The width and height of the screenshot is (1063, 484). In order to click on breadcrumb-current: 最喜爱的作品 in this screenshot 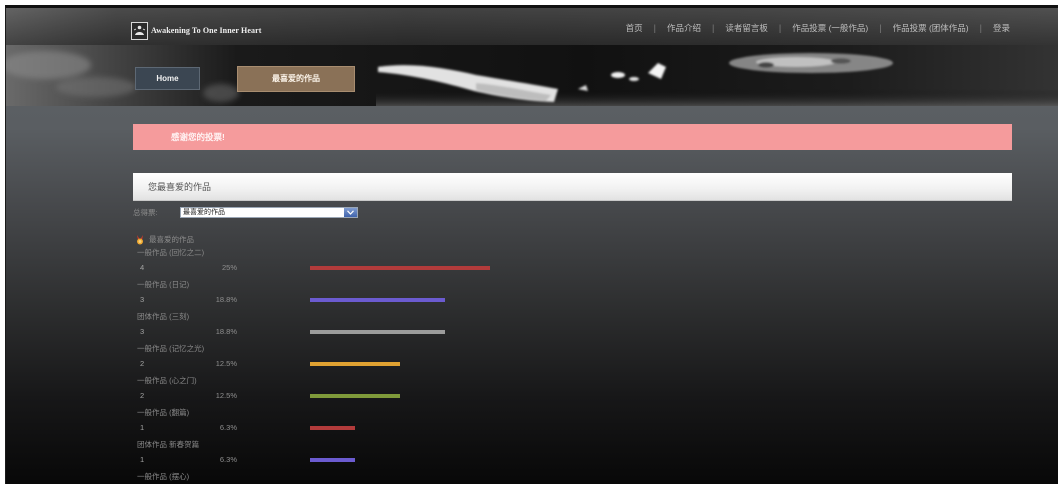, I will do `click(296, 79)`.